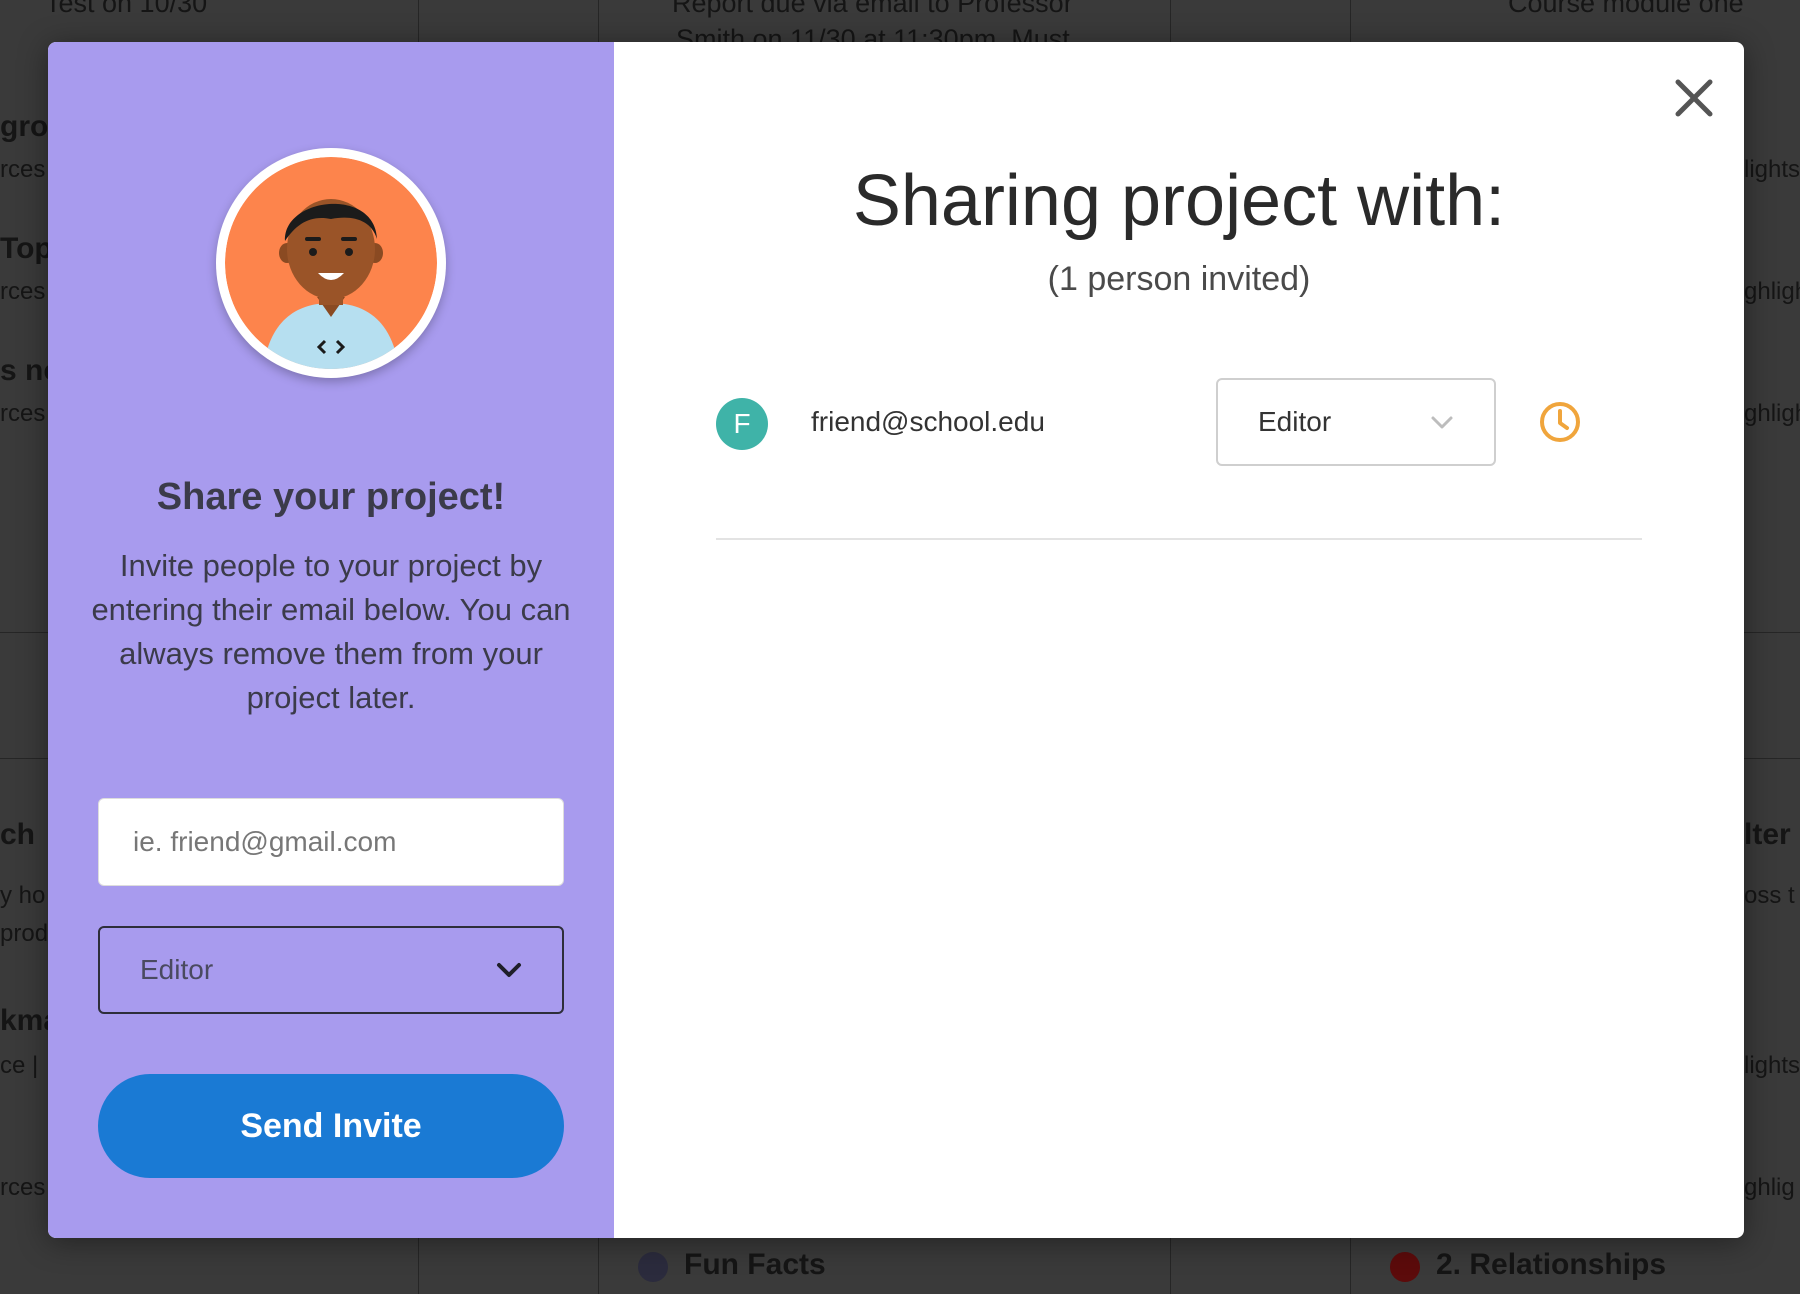 The width and height of the screenshot is (1800, 1294). I want to click on member-avatar: F, so click(742, 424).